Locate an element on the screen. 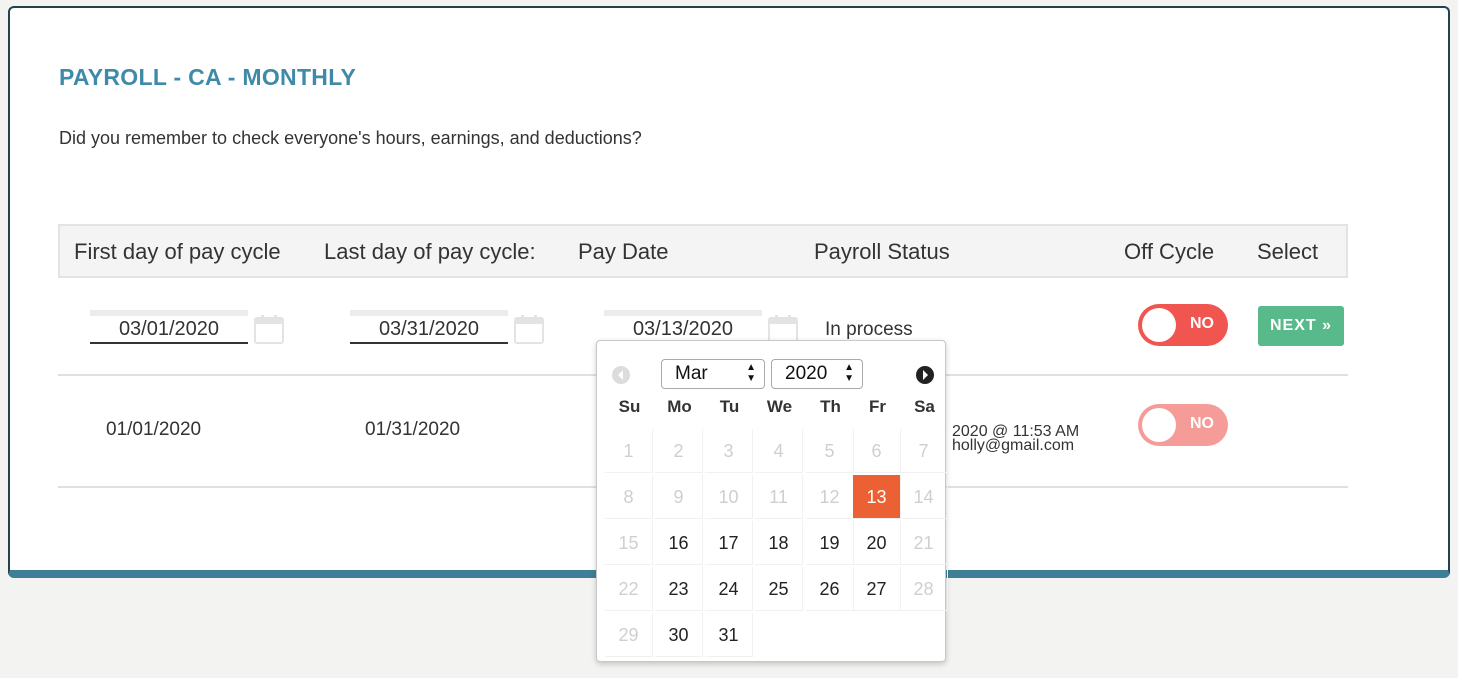 The image size is (1458, 678). header-first-day: First day of pay cycle is located at coordinates (177, 251).